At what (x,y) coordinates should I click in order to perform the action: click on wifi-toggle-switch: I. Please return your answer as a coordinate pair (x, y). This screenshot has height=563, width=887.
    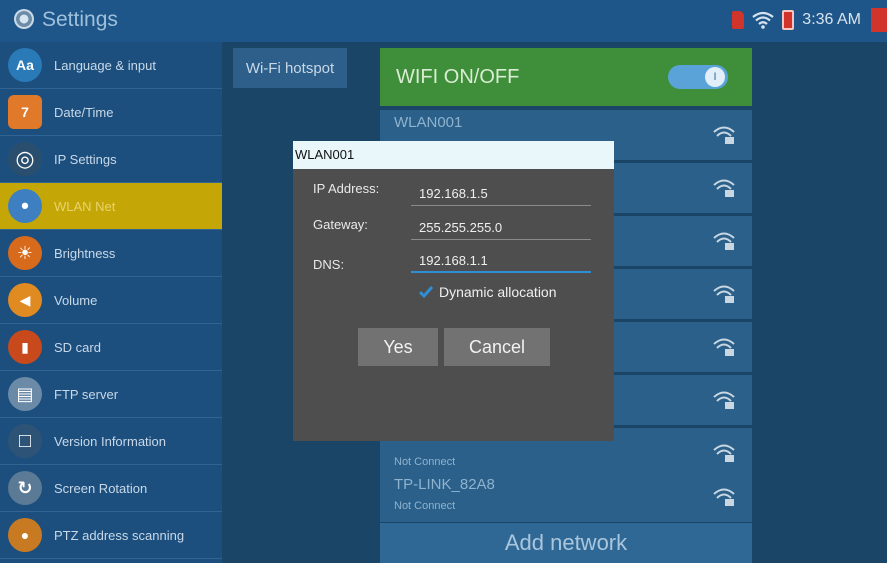
    Looking at the image, I should click on (698, 77).